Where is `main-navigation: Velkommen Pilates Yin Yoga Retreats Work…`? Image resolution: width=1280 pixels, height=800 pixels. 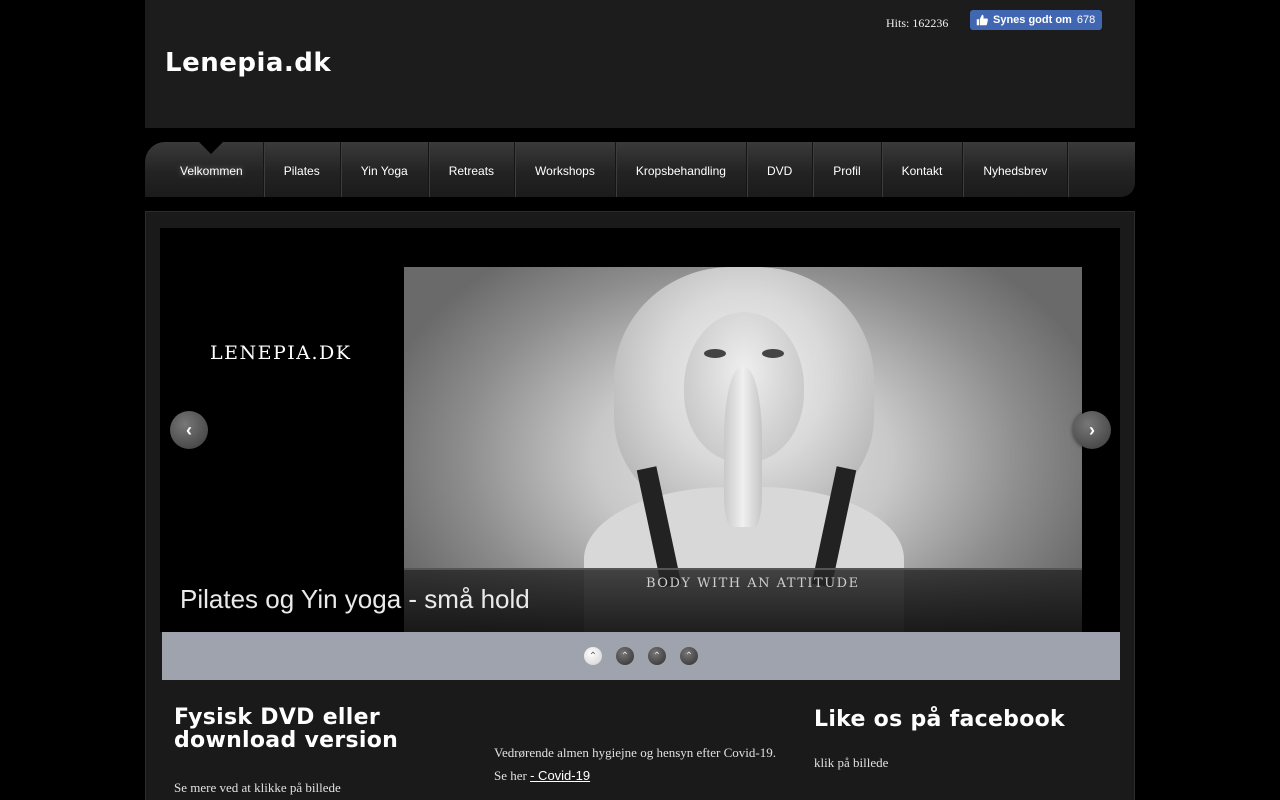 main-navigation: Velkommen Pilates Yin Yoga Retreats Work… is located at coordinates (640, 169).